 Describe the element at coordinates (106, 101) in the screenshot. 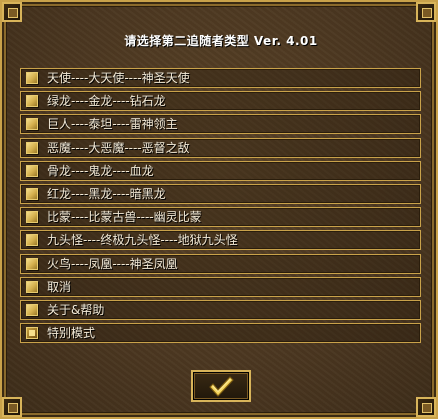

I see `option-label: 绿龙----金龙----钻石龙` at that location.